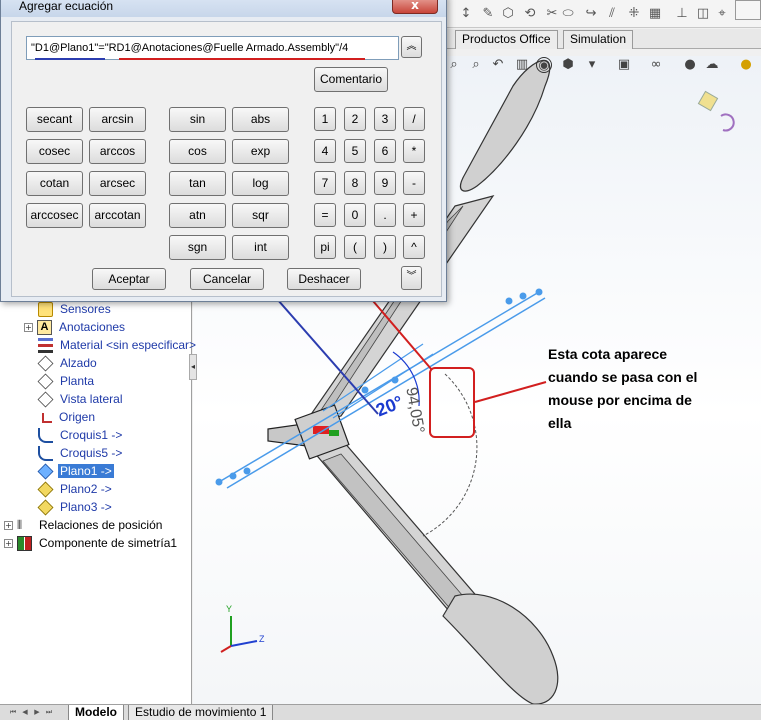  What do you see at coordinates (81, 435) in the screenshot?
I see `tree-item-croquis1: Croquis1 ->` at bounding box center [81, 435].